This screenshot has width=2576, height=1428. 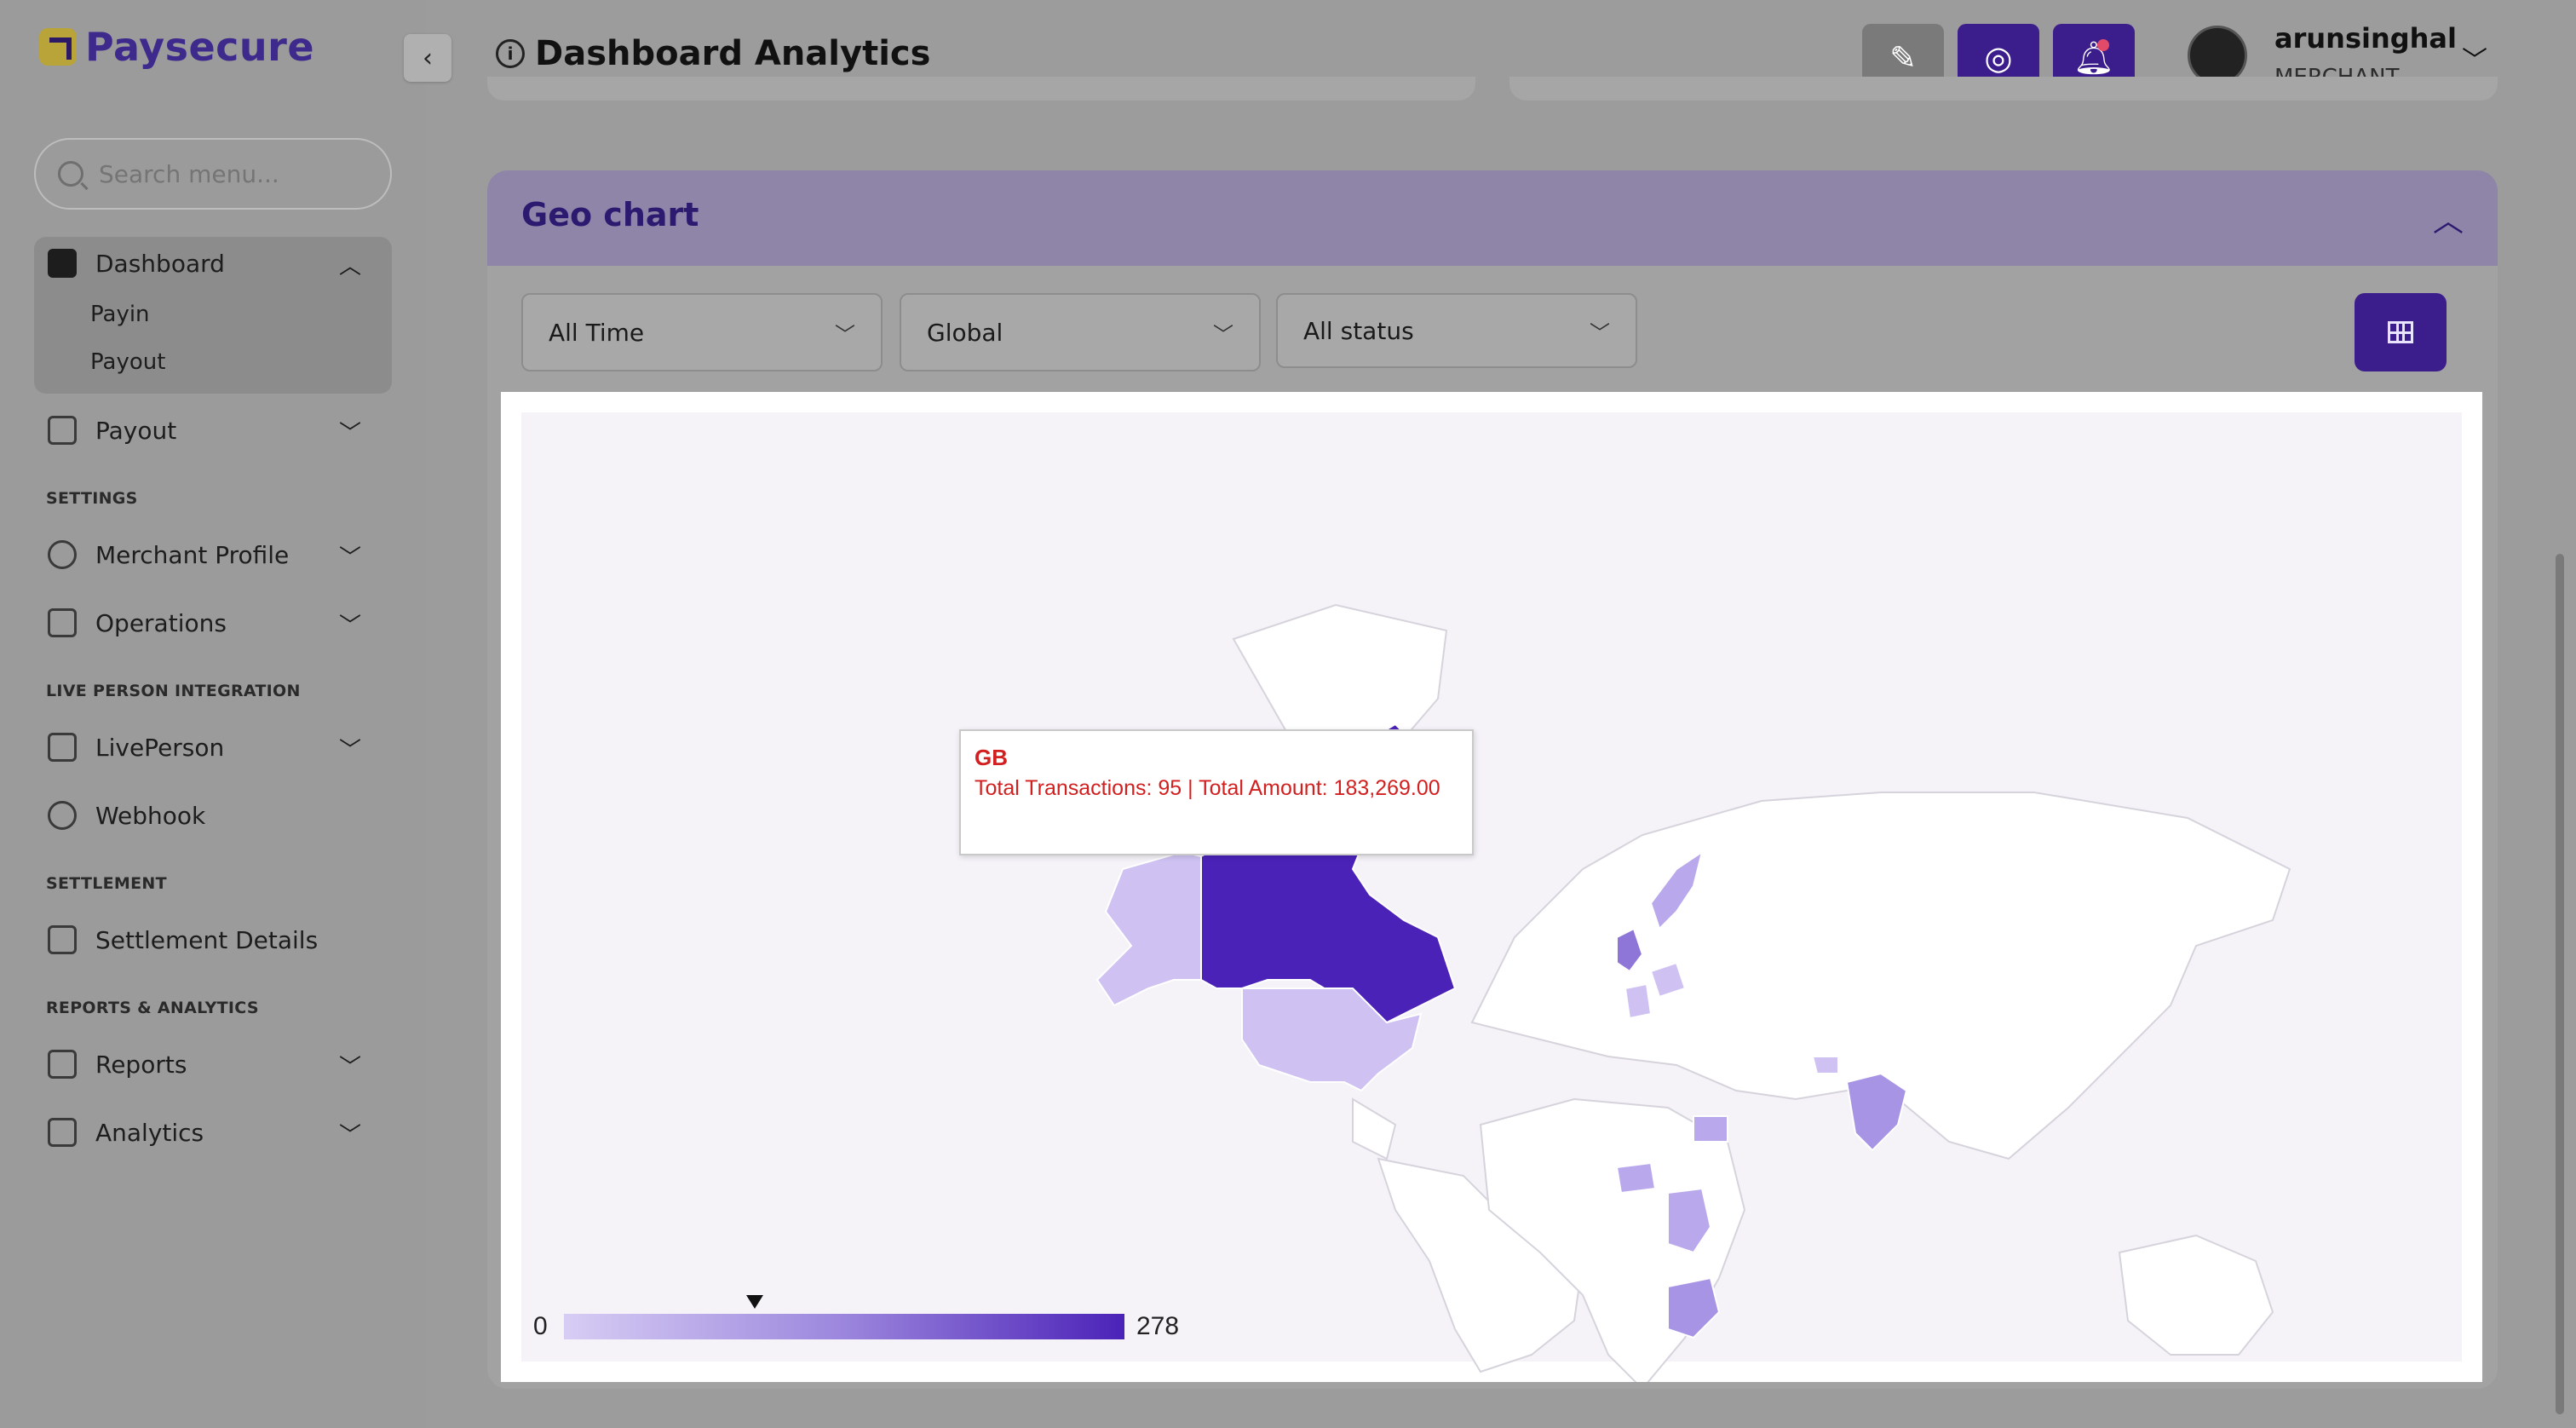 I want to click on paysecure-logo-icon, so click(x=58, y=47).